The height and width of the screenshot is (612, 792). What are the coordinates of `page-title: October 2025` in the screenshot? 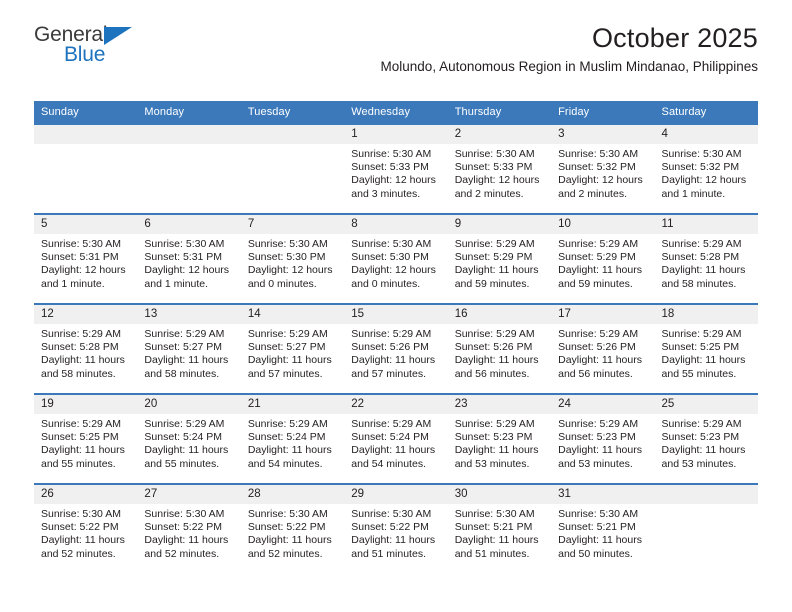 It's located at (674, 38).